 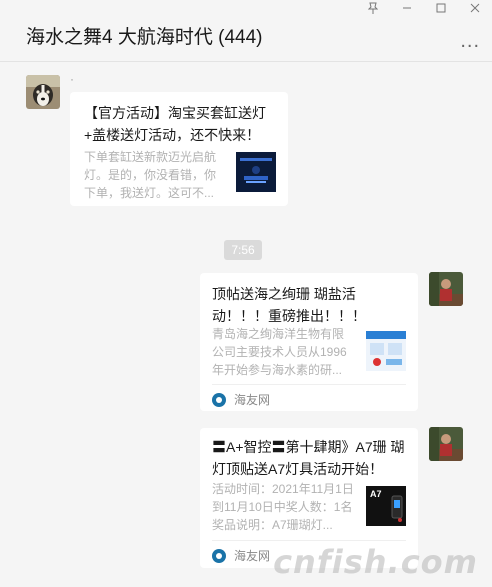 What do you see at coordinates (386, 506) in the screenshot?
I see `thumbnail-image: A7` at bounding box center [386, 506].